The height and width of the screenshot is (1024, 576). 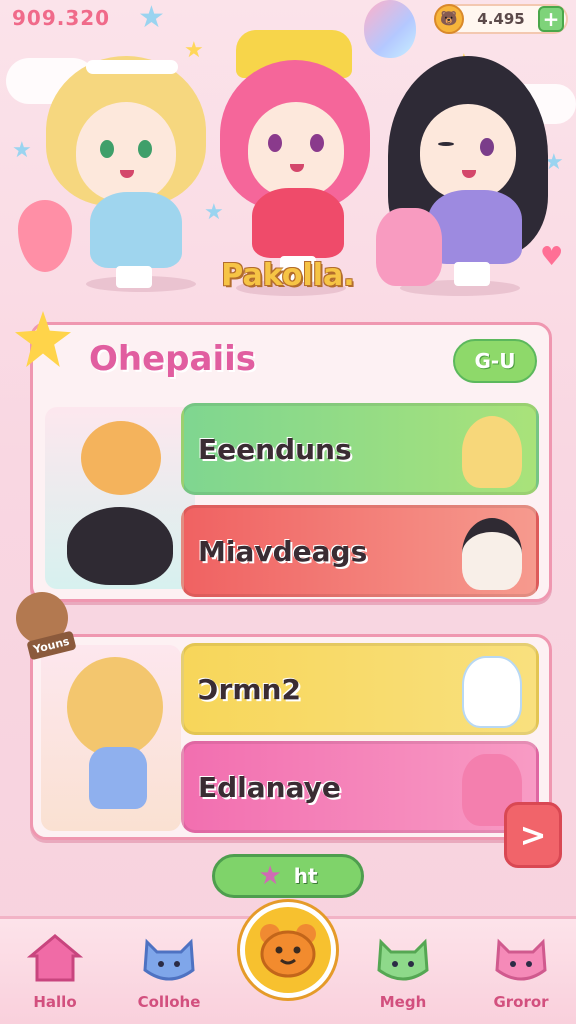 What do you see at coordinates (360, 689) in the screenshot?
I see `option-button-3: Ɔrmn2` at bounding box center [360, 689].